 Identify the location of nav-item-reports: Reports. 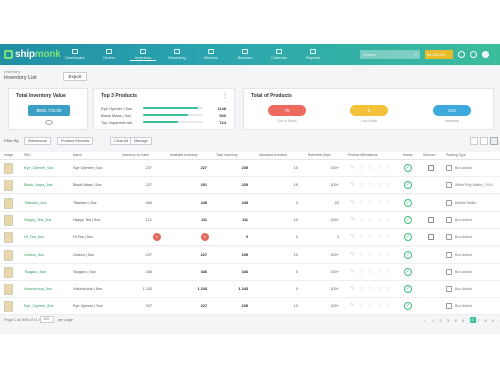
(313, 54).